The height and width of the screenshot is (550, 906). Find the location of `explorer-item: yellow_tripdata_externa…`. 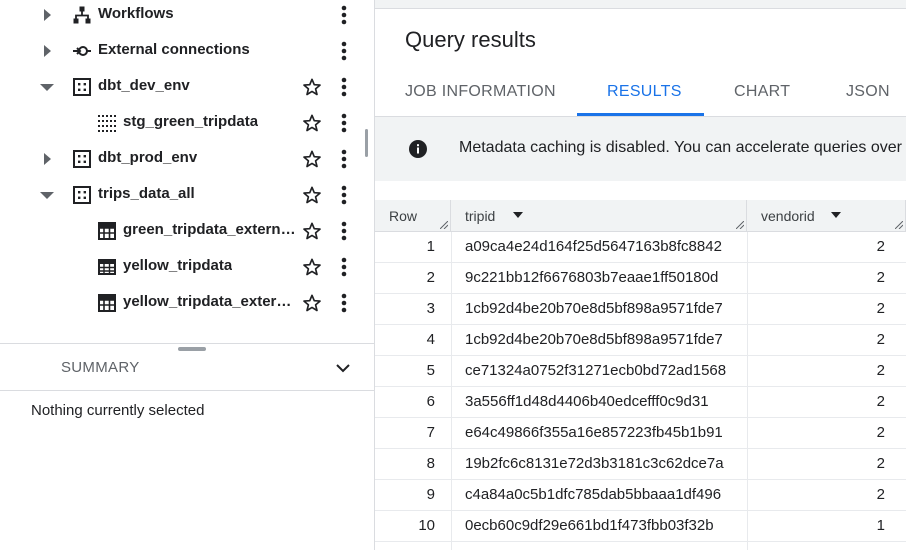

explorer-item: yellow_tripdata_externa… is located at coordinates (180, 303).